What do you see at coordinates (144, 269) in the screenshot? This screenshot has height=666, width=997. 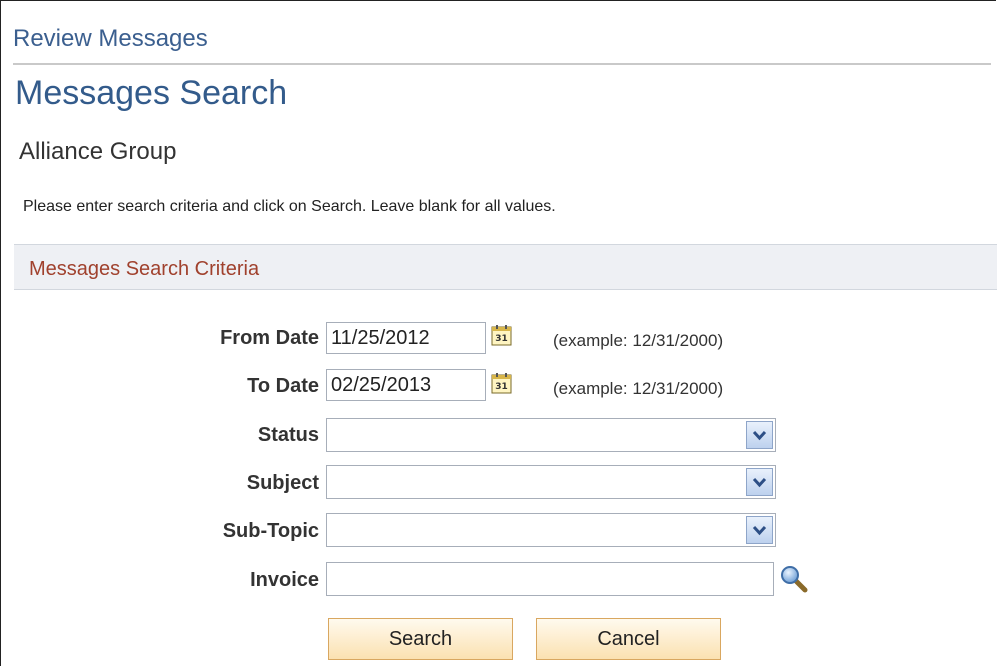 I see `section-title: Messages Search Criteria` at bounding box center [144, 269].